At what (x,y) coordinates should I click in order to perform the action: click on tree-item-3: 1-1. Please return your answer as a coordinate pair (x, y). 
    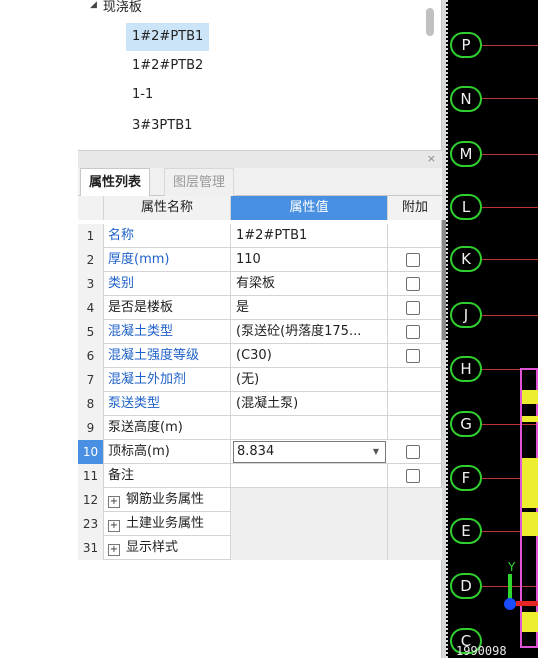
    Looking at the image, I should click on (142, 95).